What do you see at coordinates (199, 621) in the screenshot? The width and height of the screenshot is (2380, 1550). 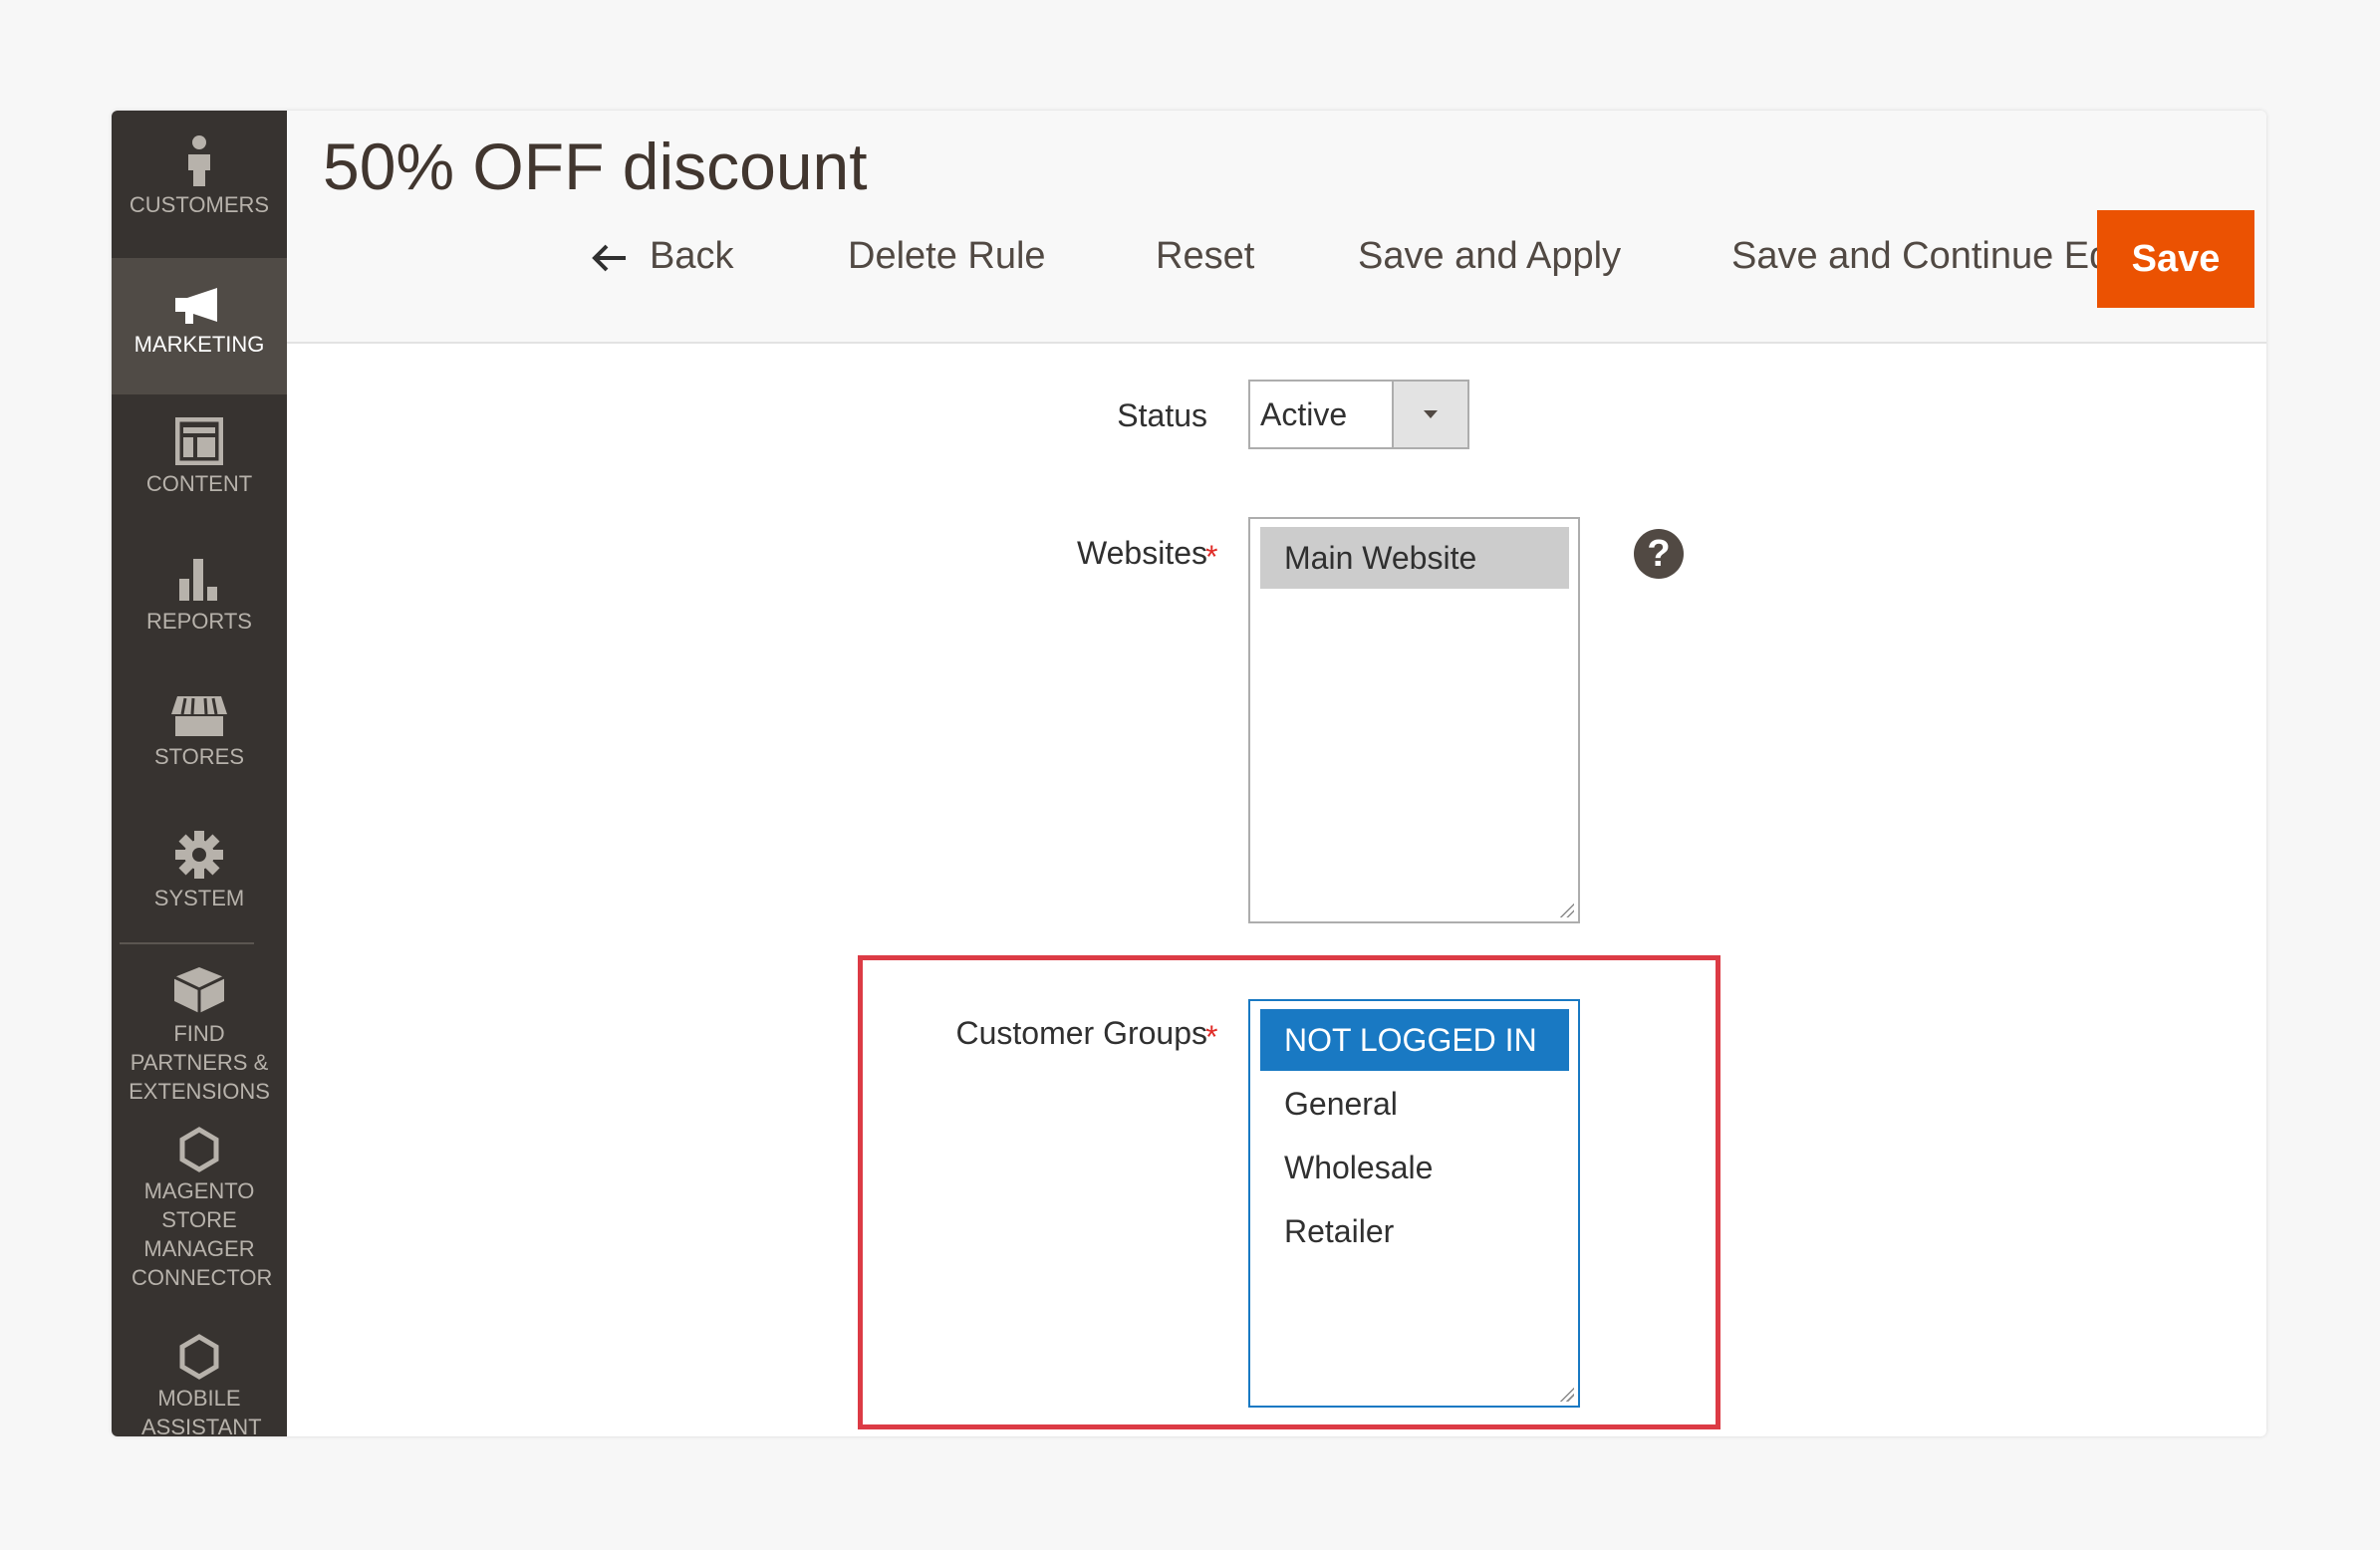 I see `sidebar-item-label: REPORTS` at bounding box center [199, 621].